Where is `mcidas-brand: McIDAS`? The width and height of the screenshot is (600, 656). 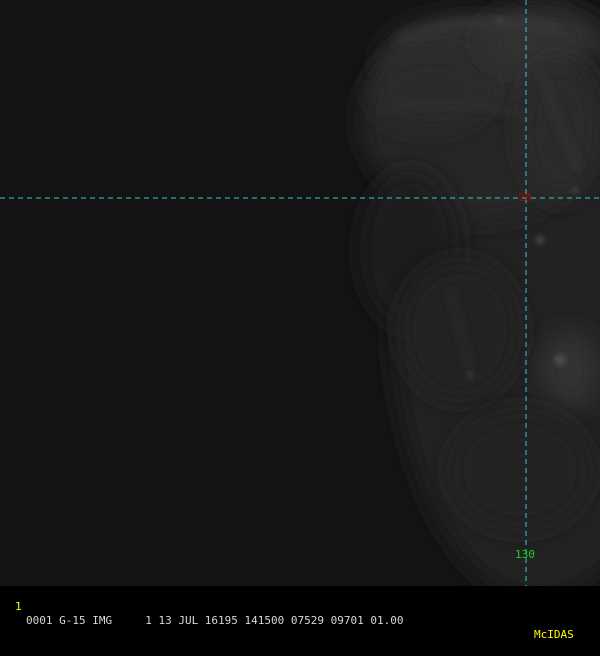 mcidas-brand: McIDAS is located at coordinates (554, 634).